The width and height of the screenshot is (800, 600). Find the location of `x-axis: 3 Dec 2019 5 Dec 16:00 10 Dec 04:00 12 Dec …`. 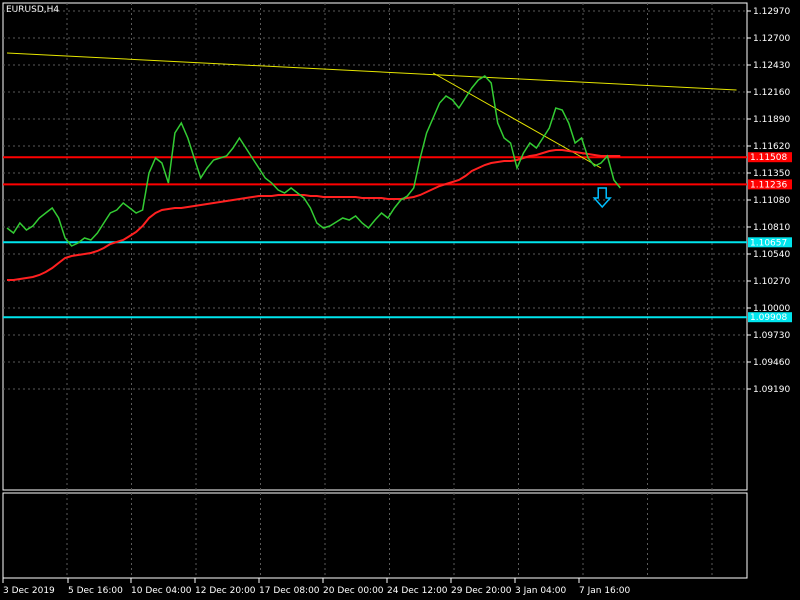

x-axis: 3 Dec 2019 5 Dec 16:00 10 Dec 04:00 12 Dec … is located at coordinates (316, 587).